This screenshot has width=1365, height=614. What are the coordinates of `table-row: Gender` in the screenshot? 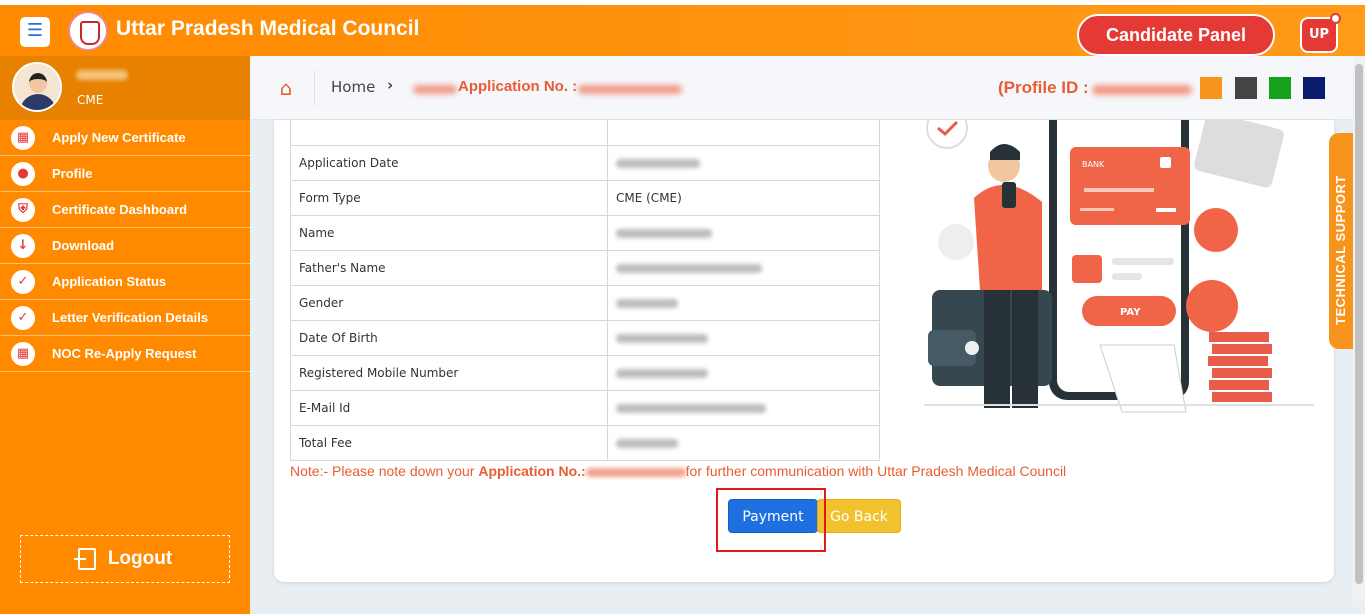 It's located at (585, 303).